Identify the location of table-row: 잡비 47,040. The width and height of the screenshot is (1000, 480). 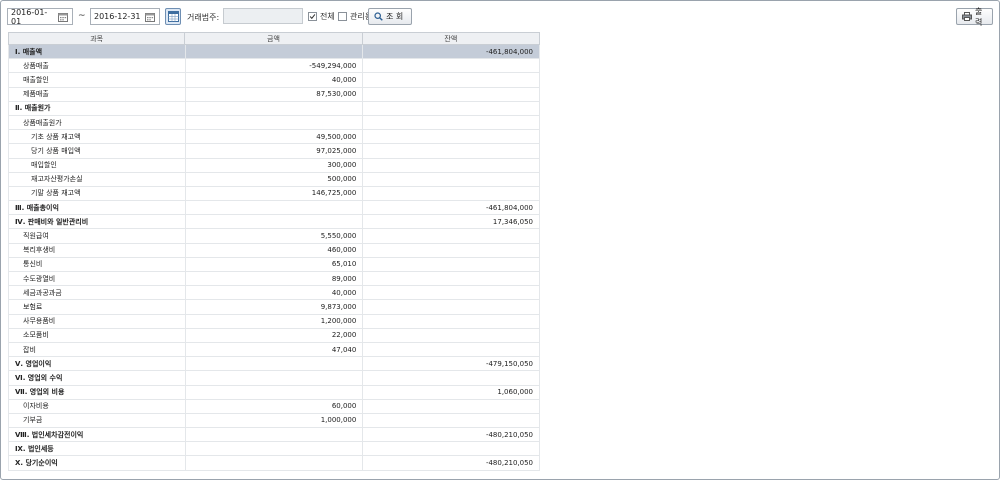
(274, 350).